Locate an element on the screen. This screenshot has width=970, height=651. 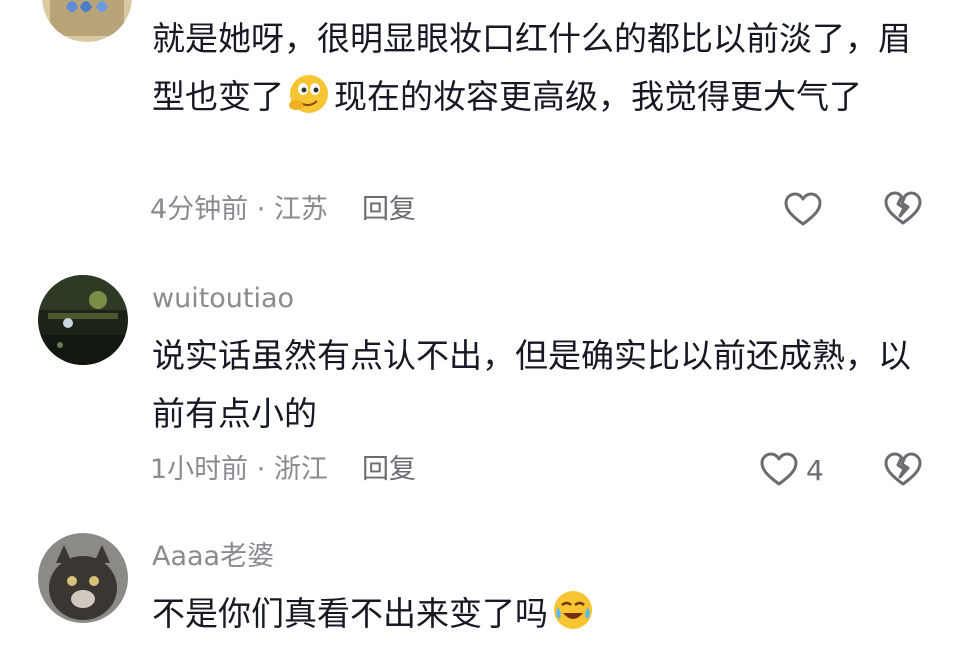
comment-1-time: 4分钟前 is located at coordinates (199, 209).